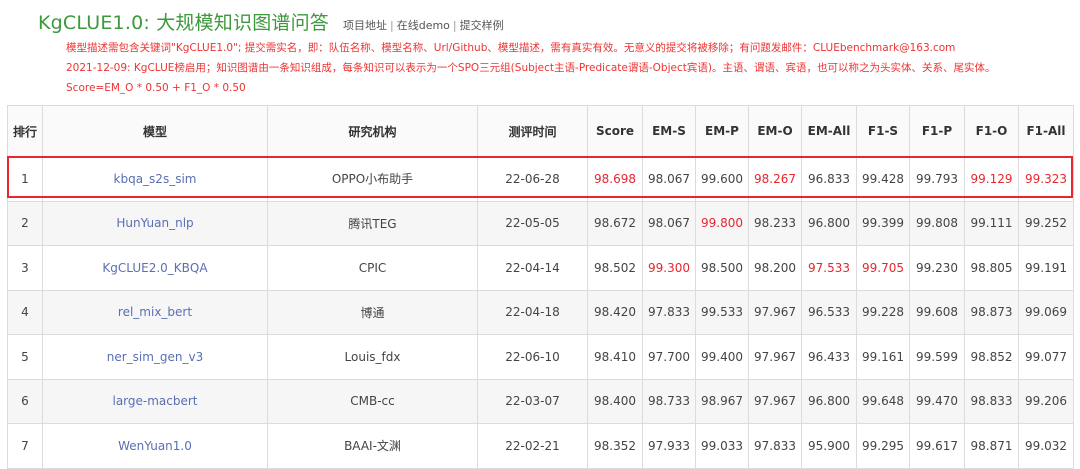 The height and width of the screenshot is (469, 1080). What do you see at coordinates (615, 401) in the screenshot?
I see `score-cell: 98.400` at bounding box center [615, 401].